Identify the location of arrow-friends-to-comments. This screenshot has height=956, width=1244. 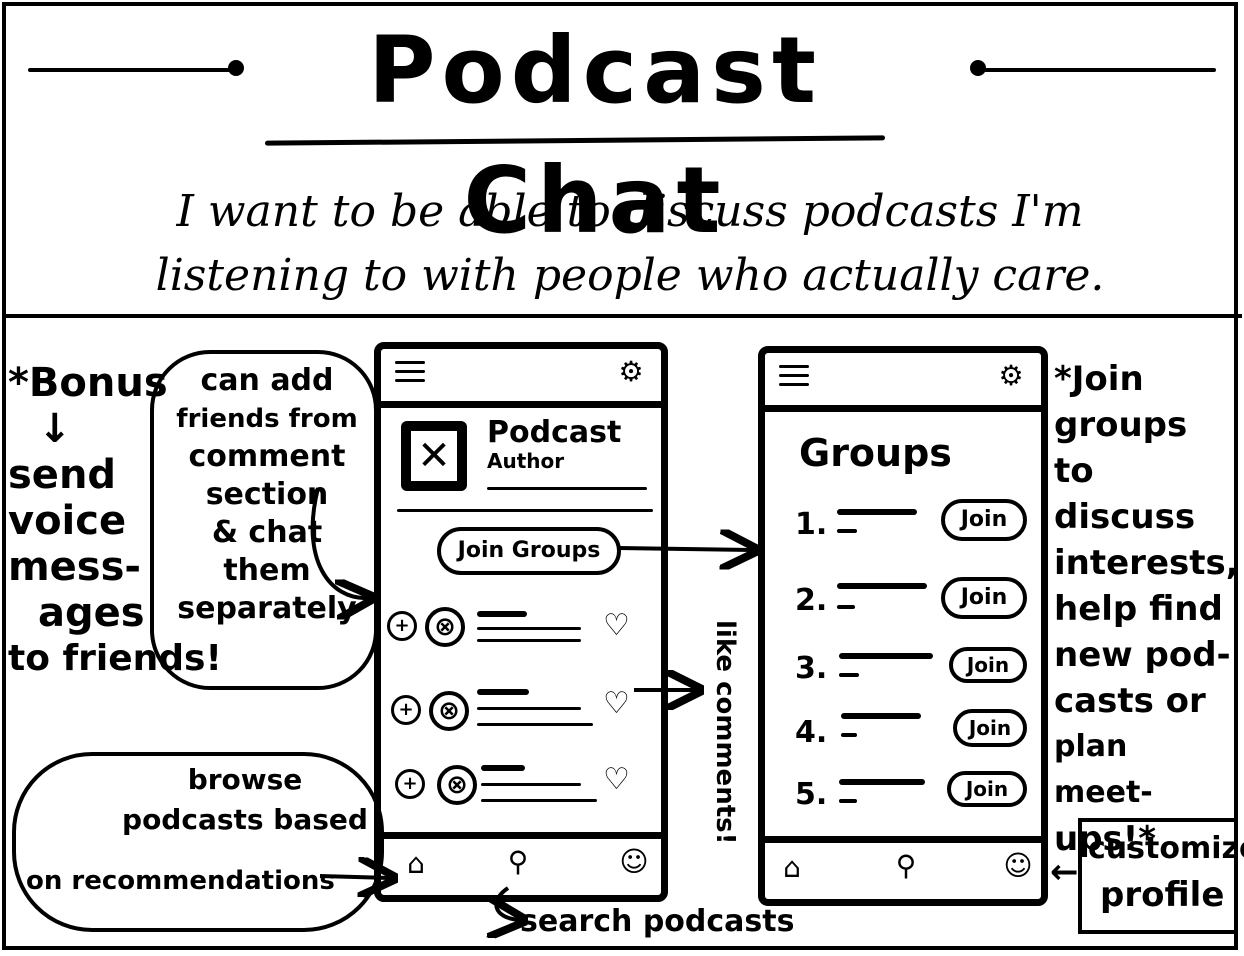
(339, 542).